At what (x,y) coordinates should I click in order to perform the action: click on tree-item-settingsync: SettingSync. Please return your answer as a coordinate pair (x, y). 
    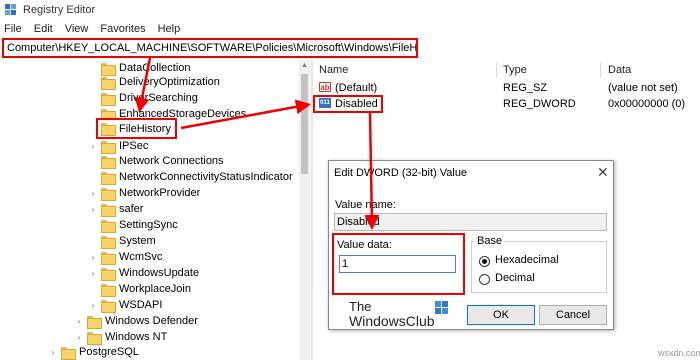
    Looking at the image, I should click on (133, 225).